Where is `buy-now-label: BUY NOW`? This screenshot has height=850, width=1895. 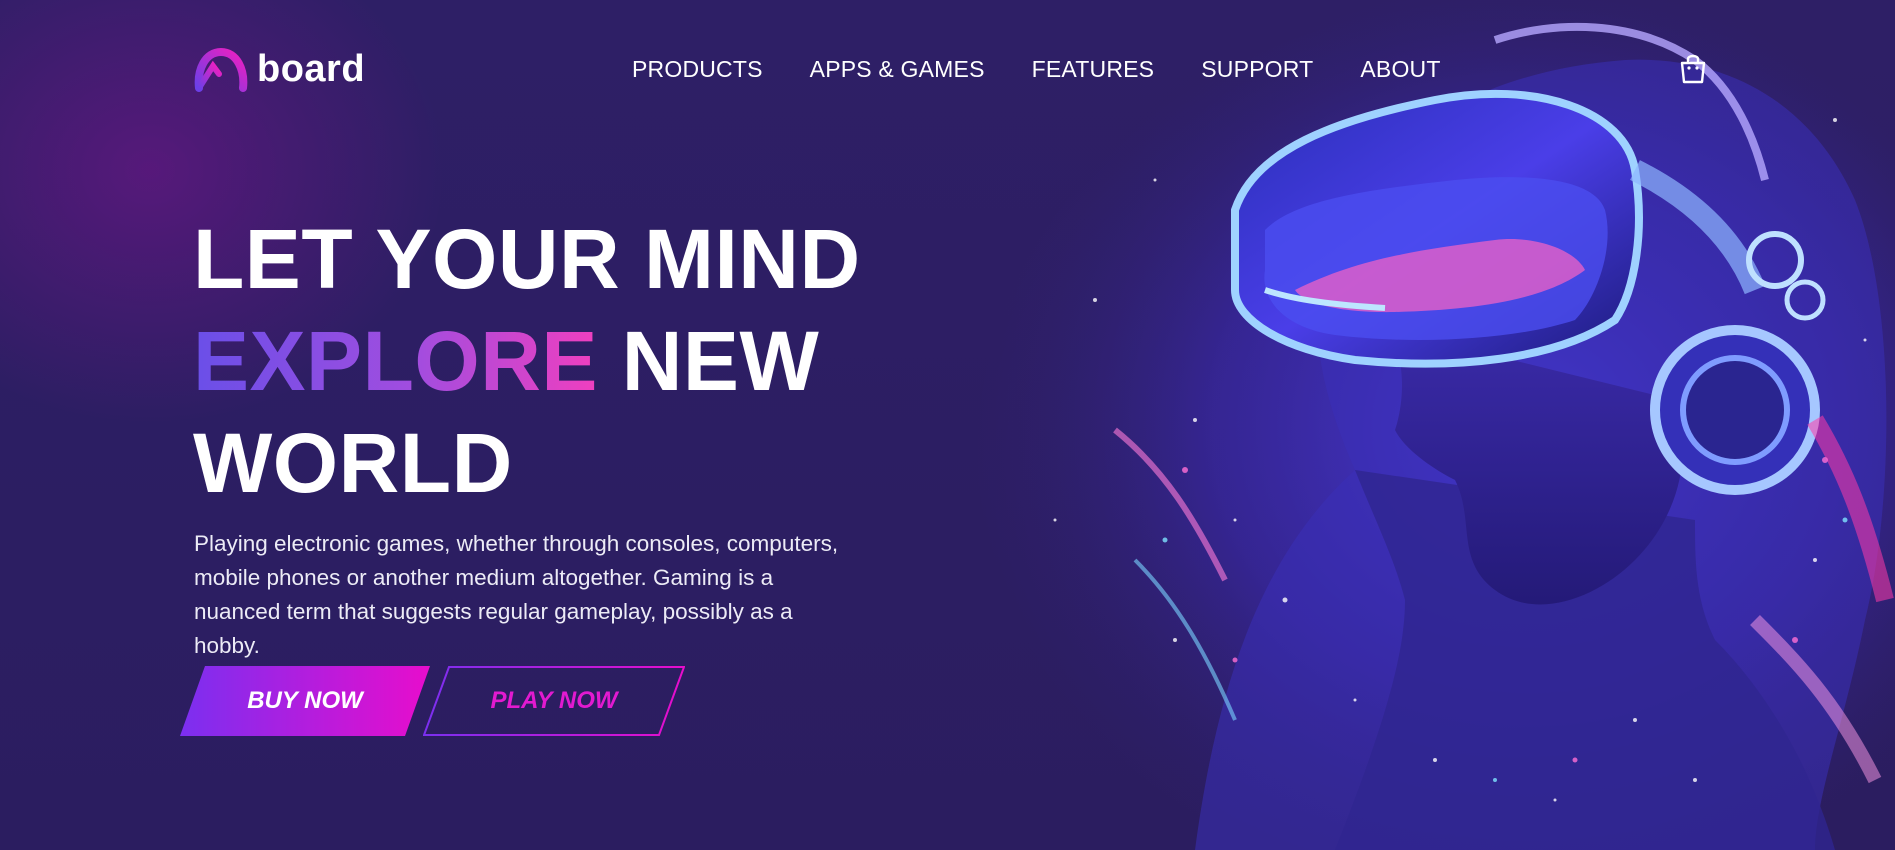
buy-now-label: BUY NOW is located at coordinates (305, 700).